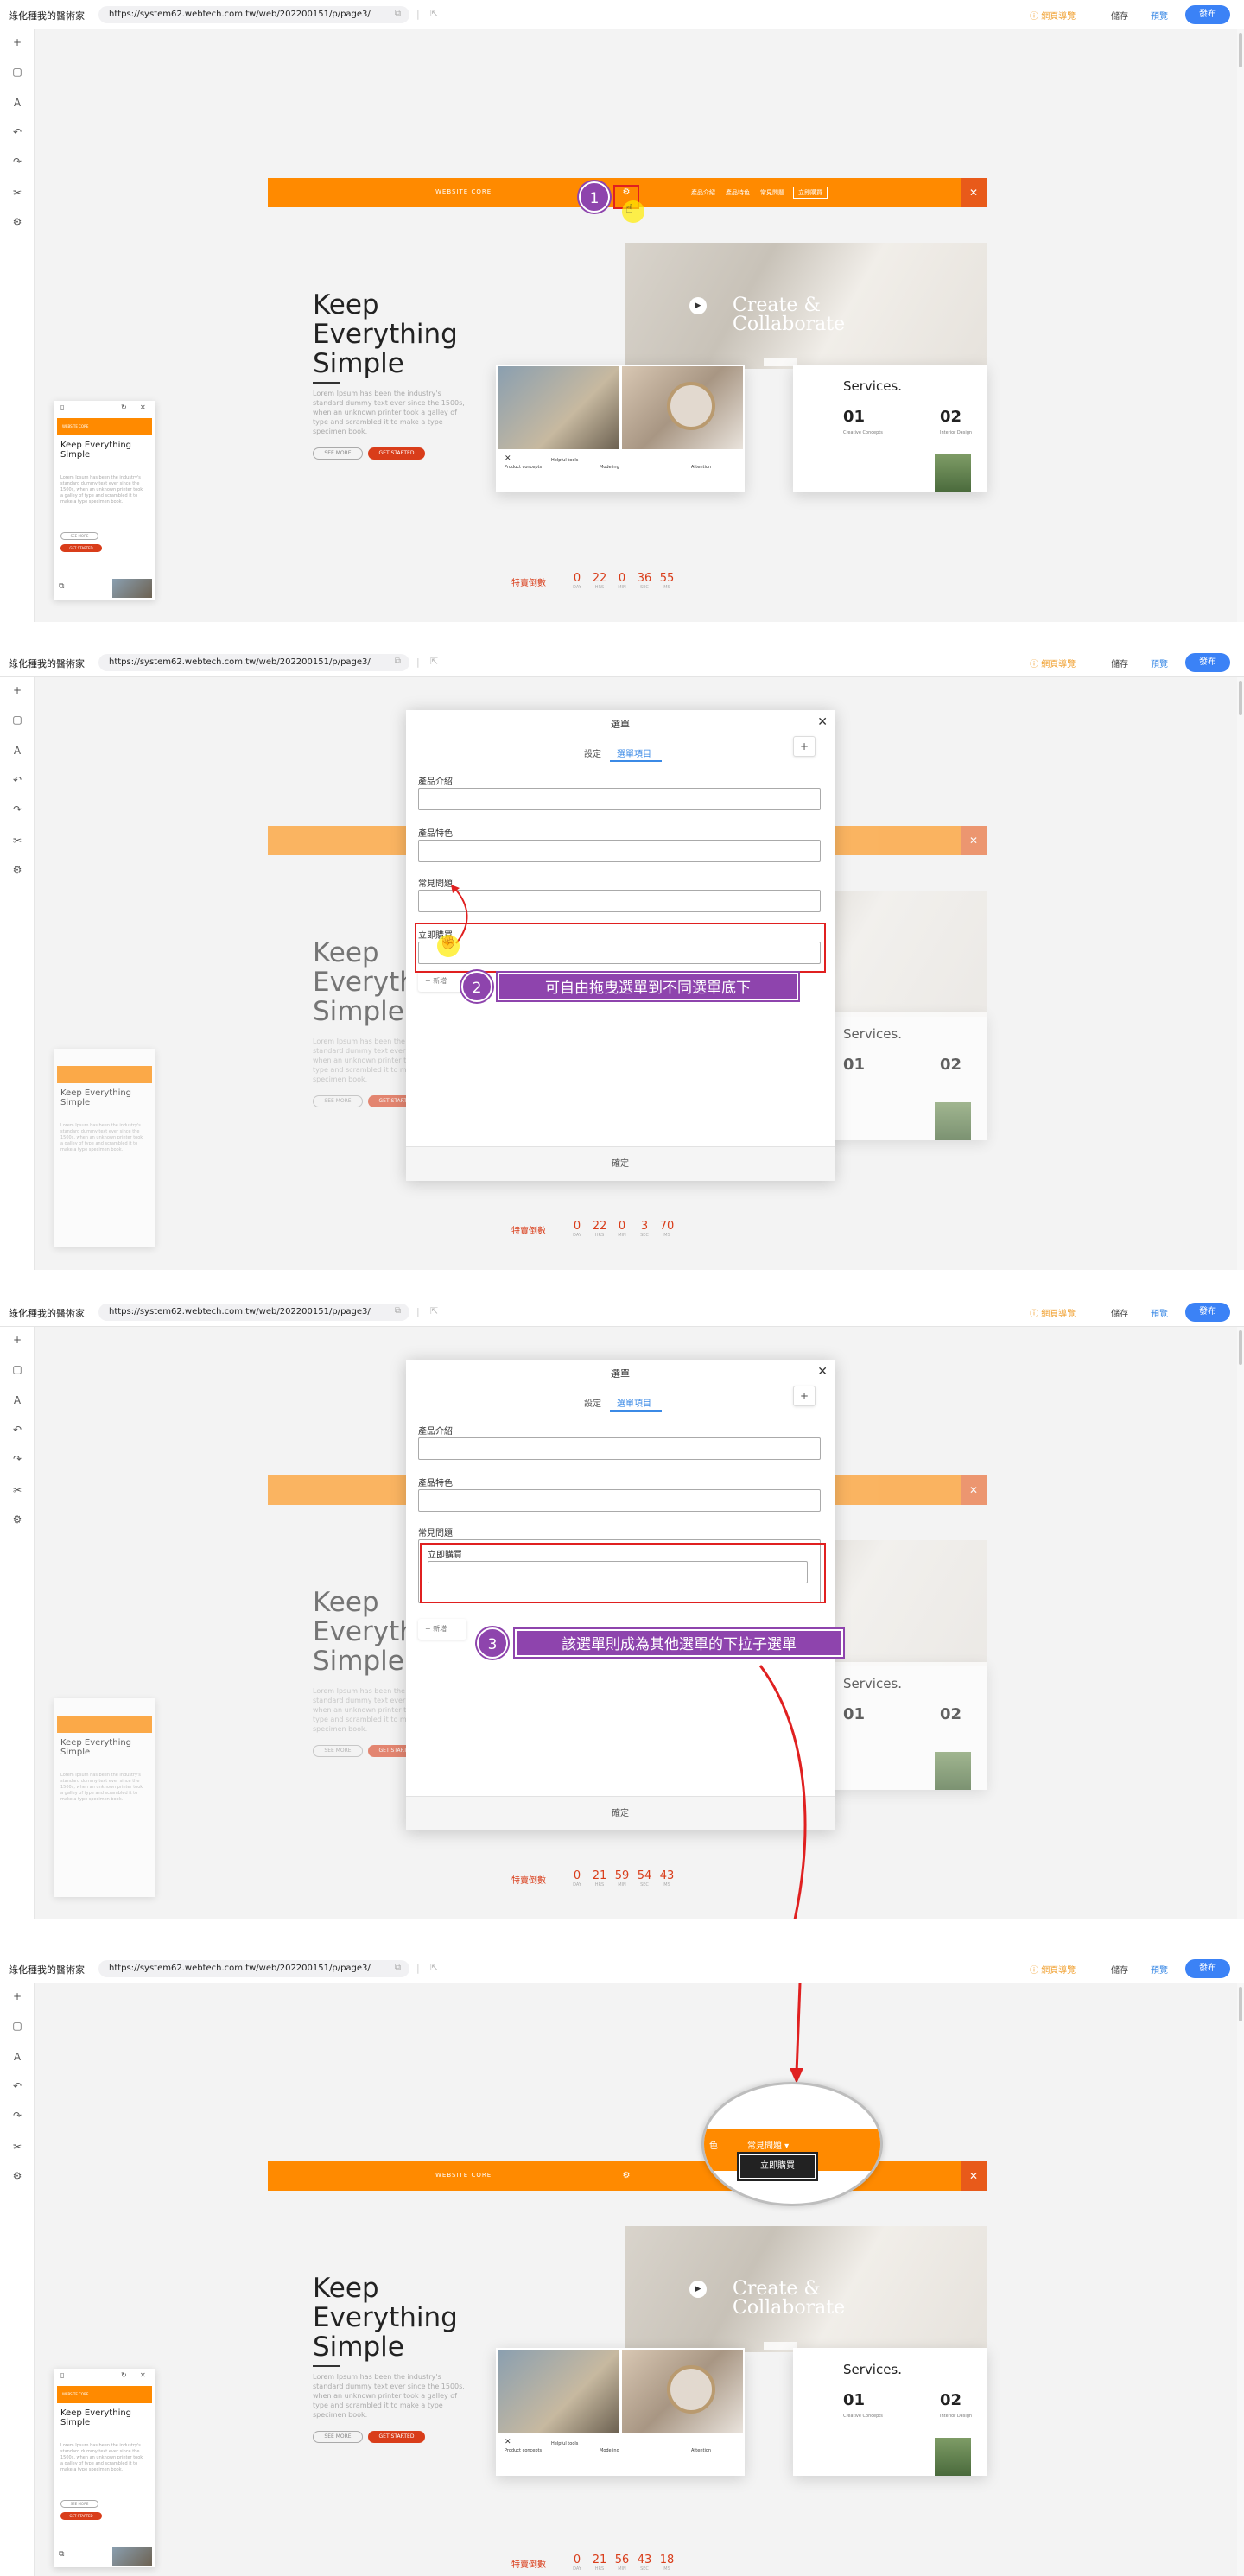 This screenshot has height=2576, width=1244. Describe the element at coordinates (810, 193) in the screenshot. I see `nav-cta: 立即購買` at that location.